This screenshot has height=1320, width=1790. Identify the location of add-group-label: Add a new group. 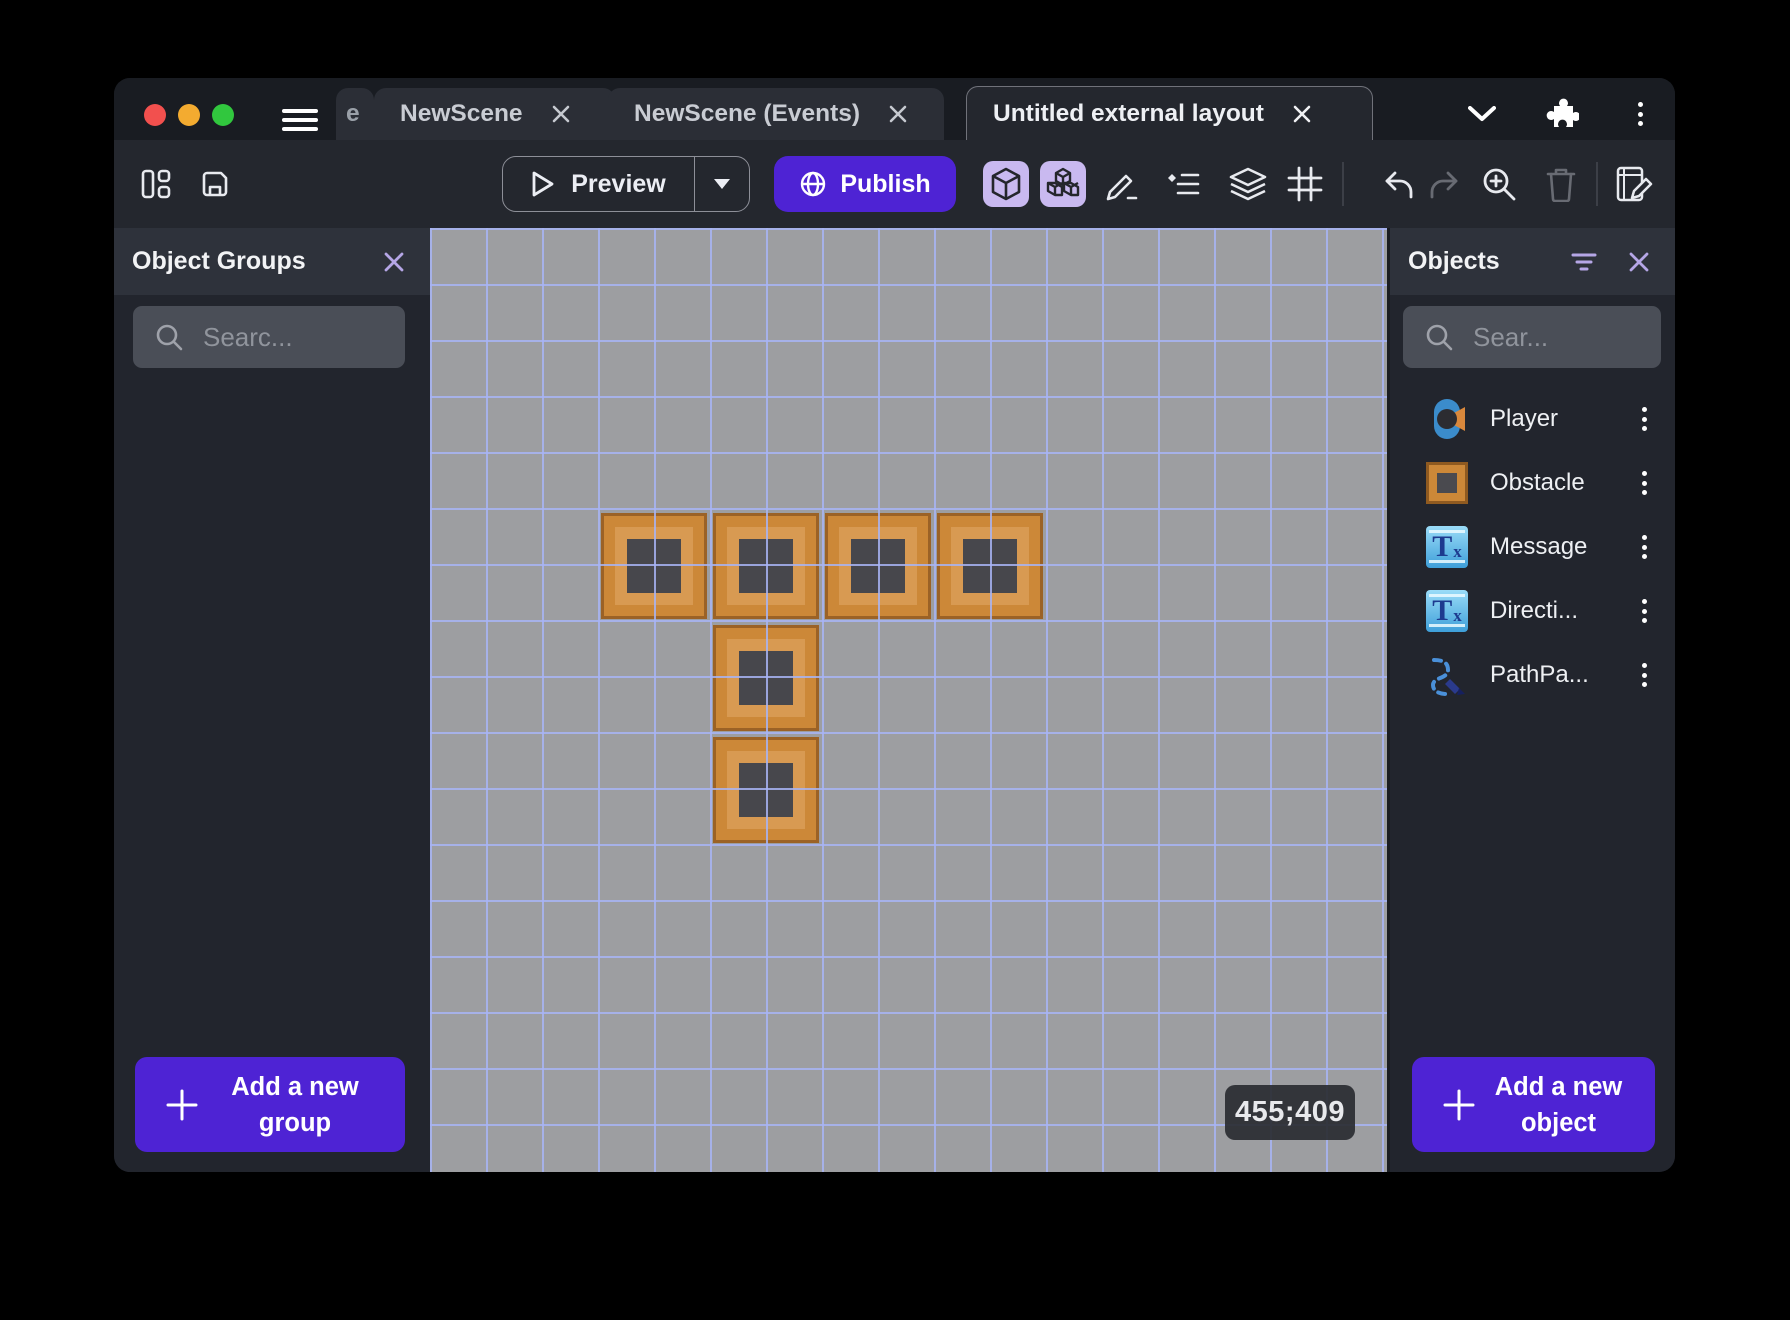
(295, 1104).